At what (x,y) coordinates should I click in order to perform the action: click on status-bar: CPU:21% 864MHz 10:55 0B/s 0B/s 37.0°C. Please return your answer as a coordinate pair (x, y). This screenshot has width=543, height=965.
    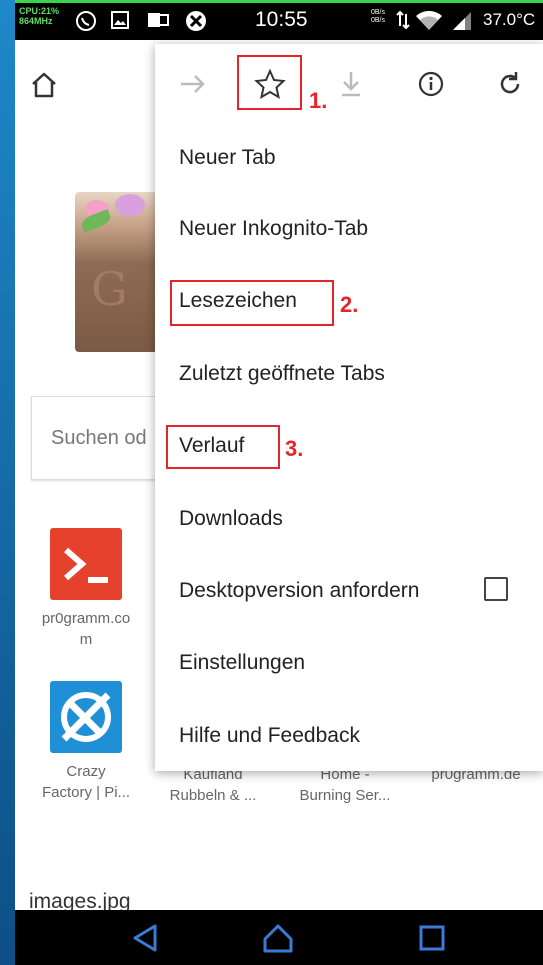
    Looking at the image, I should click on (279, 20).